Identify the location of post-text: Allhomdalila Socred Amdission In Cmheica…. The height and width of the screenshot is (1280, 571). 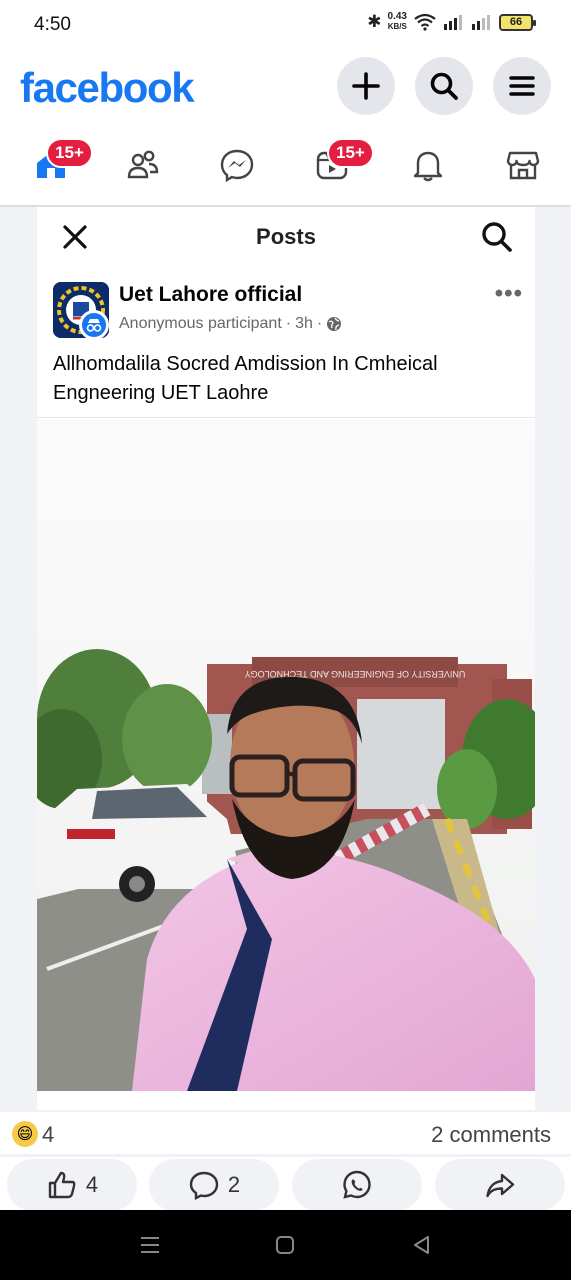
(245, 378).